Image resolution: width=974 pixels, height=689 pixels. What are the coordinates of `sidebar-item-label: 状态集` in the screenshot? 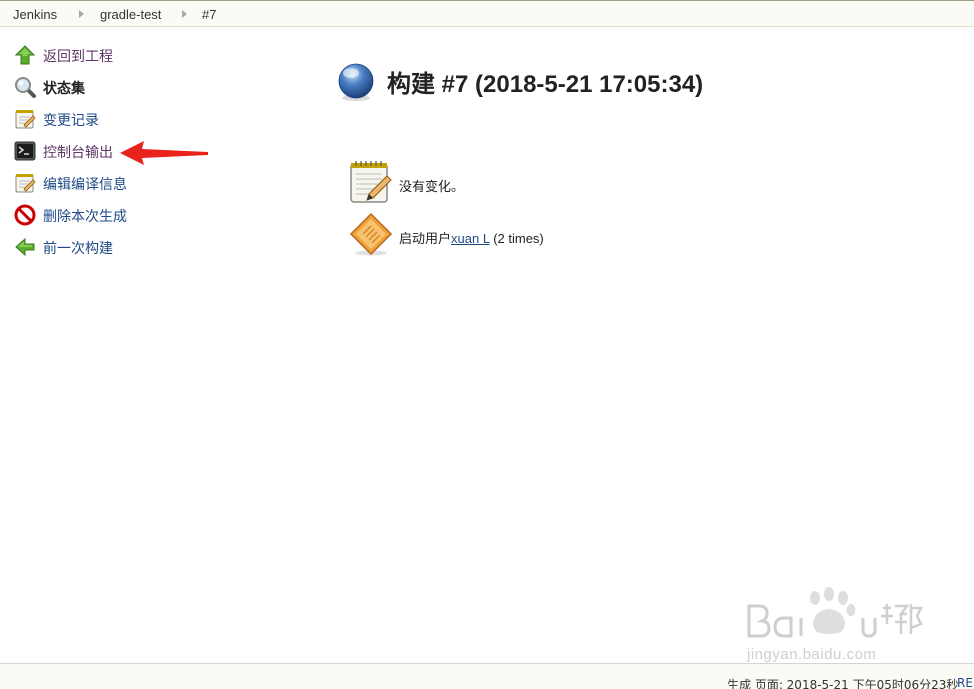 It's located at (64, 88).